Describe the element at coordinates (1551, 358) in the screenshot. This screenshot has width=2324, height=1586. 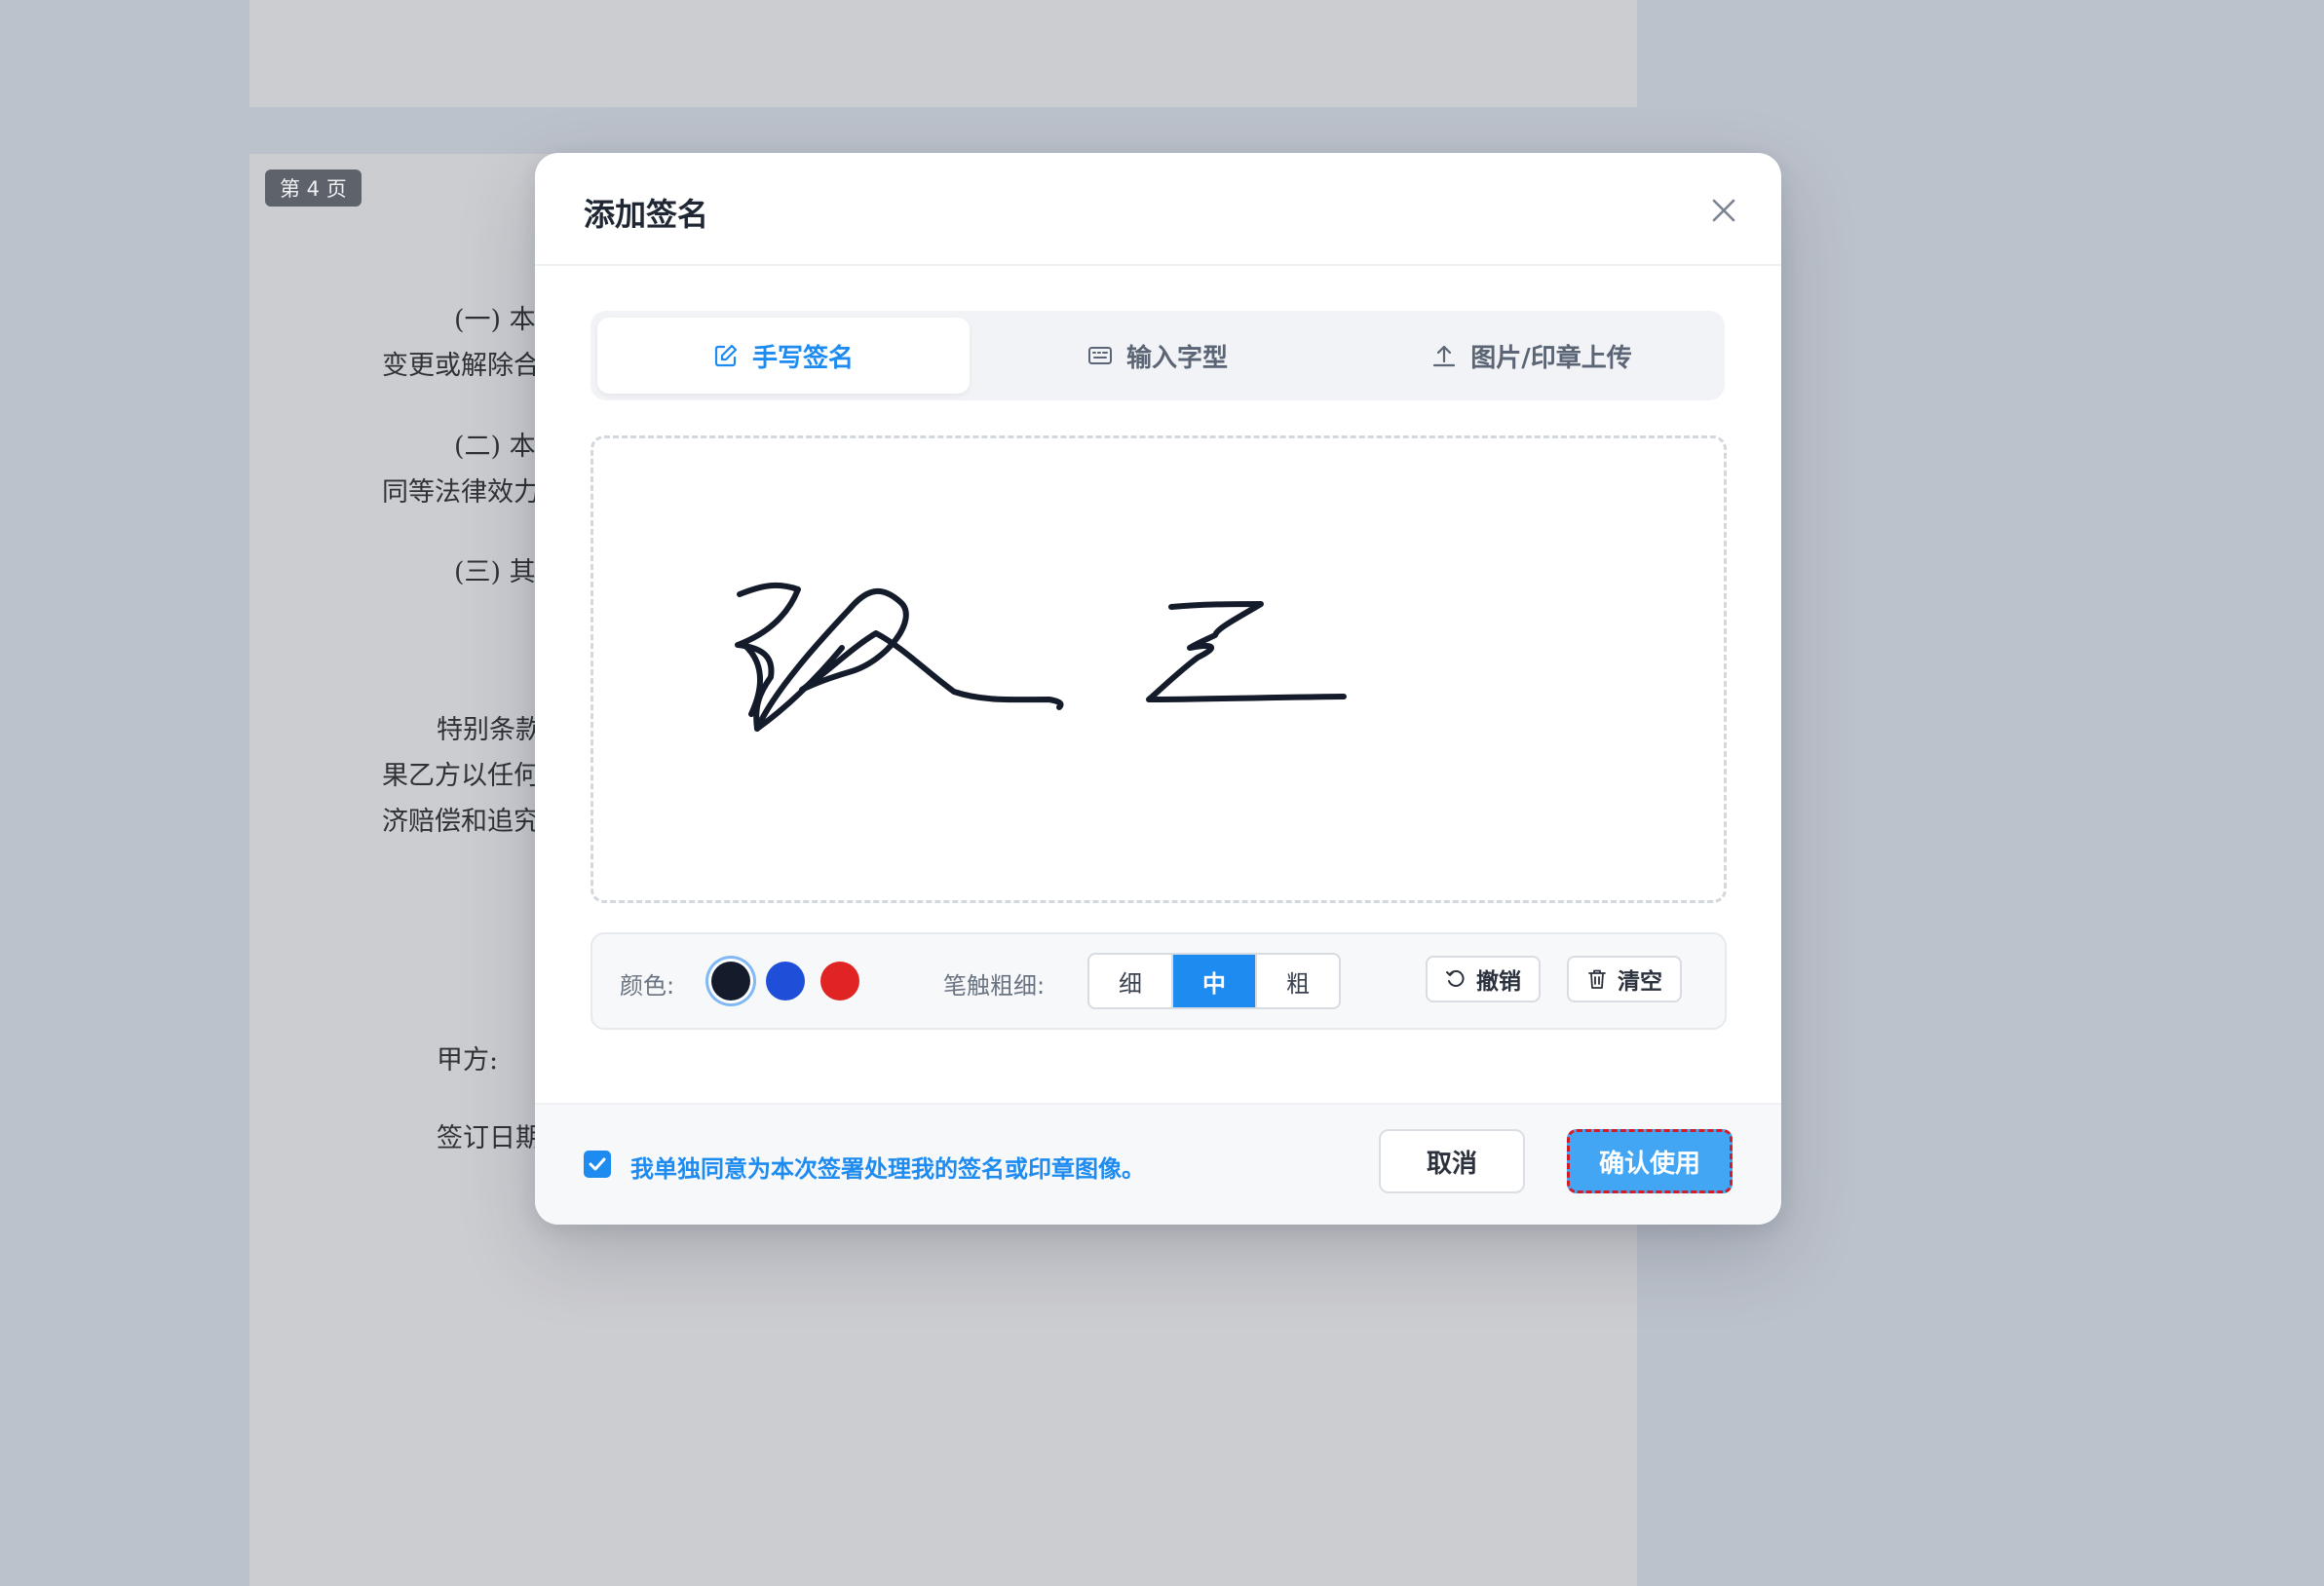
I see `tab-label: 图片/印章上传` at that location.